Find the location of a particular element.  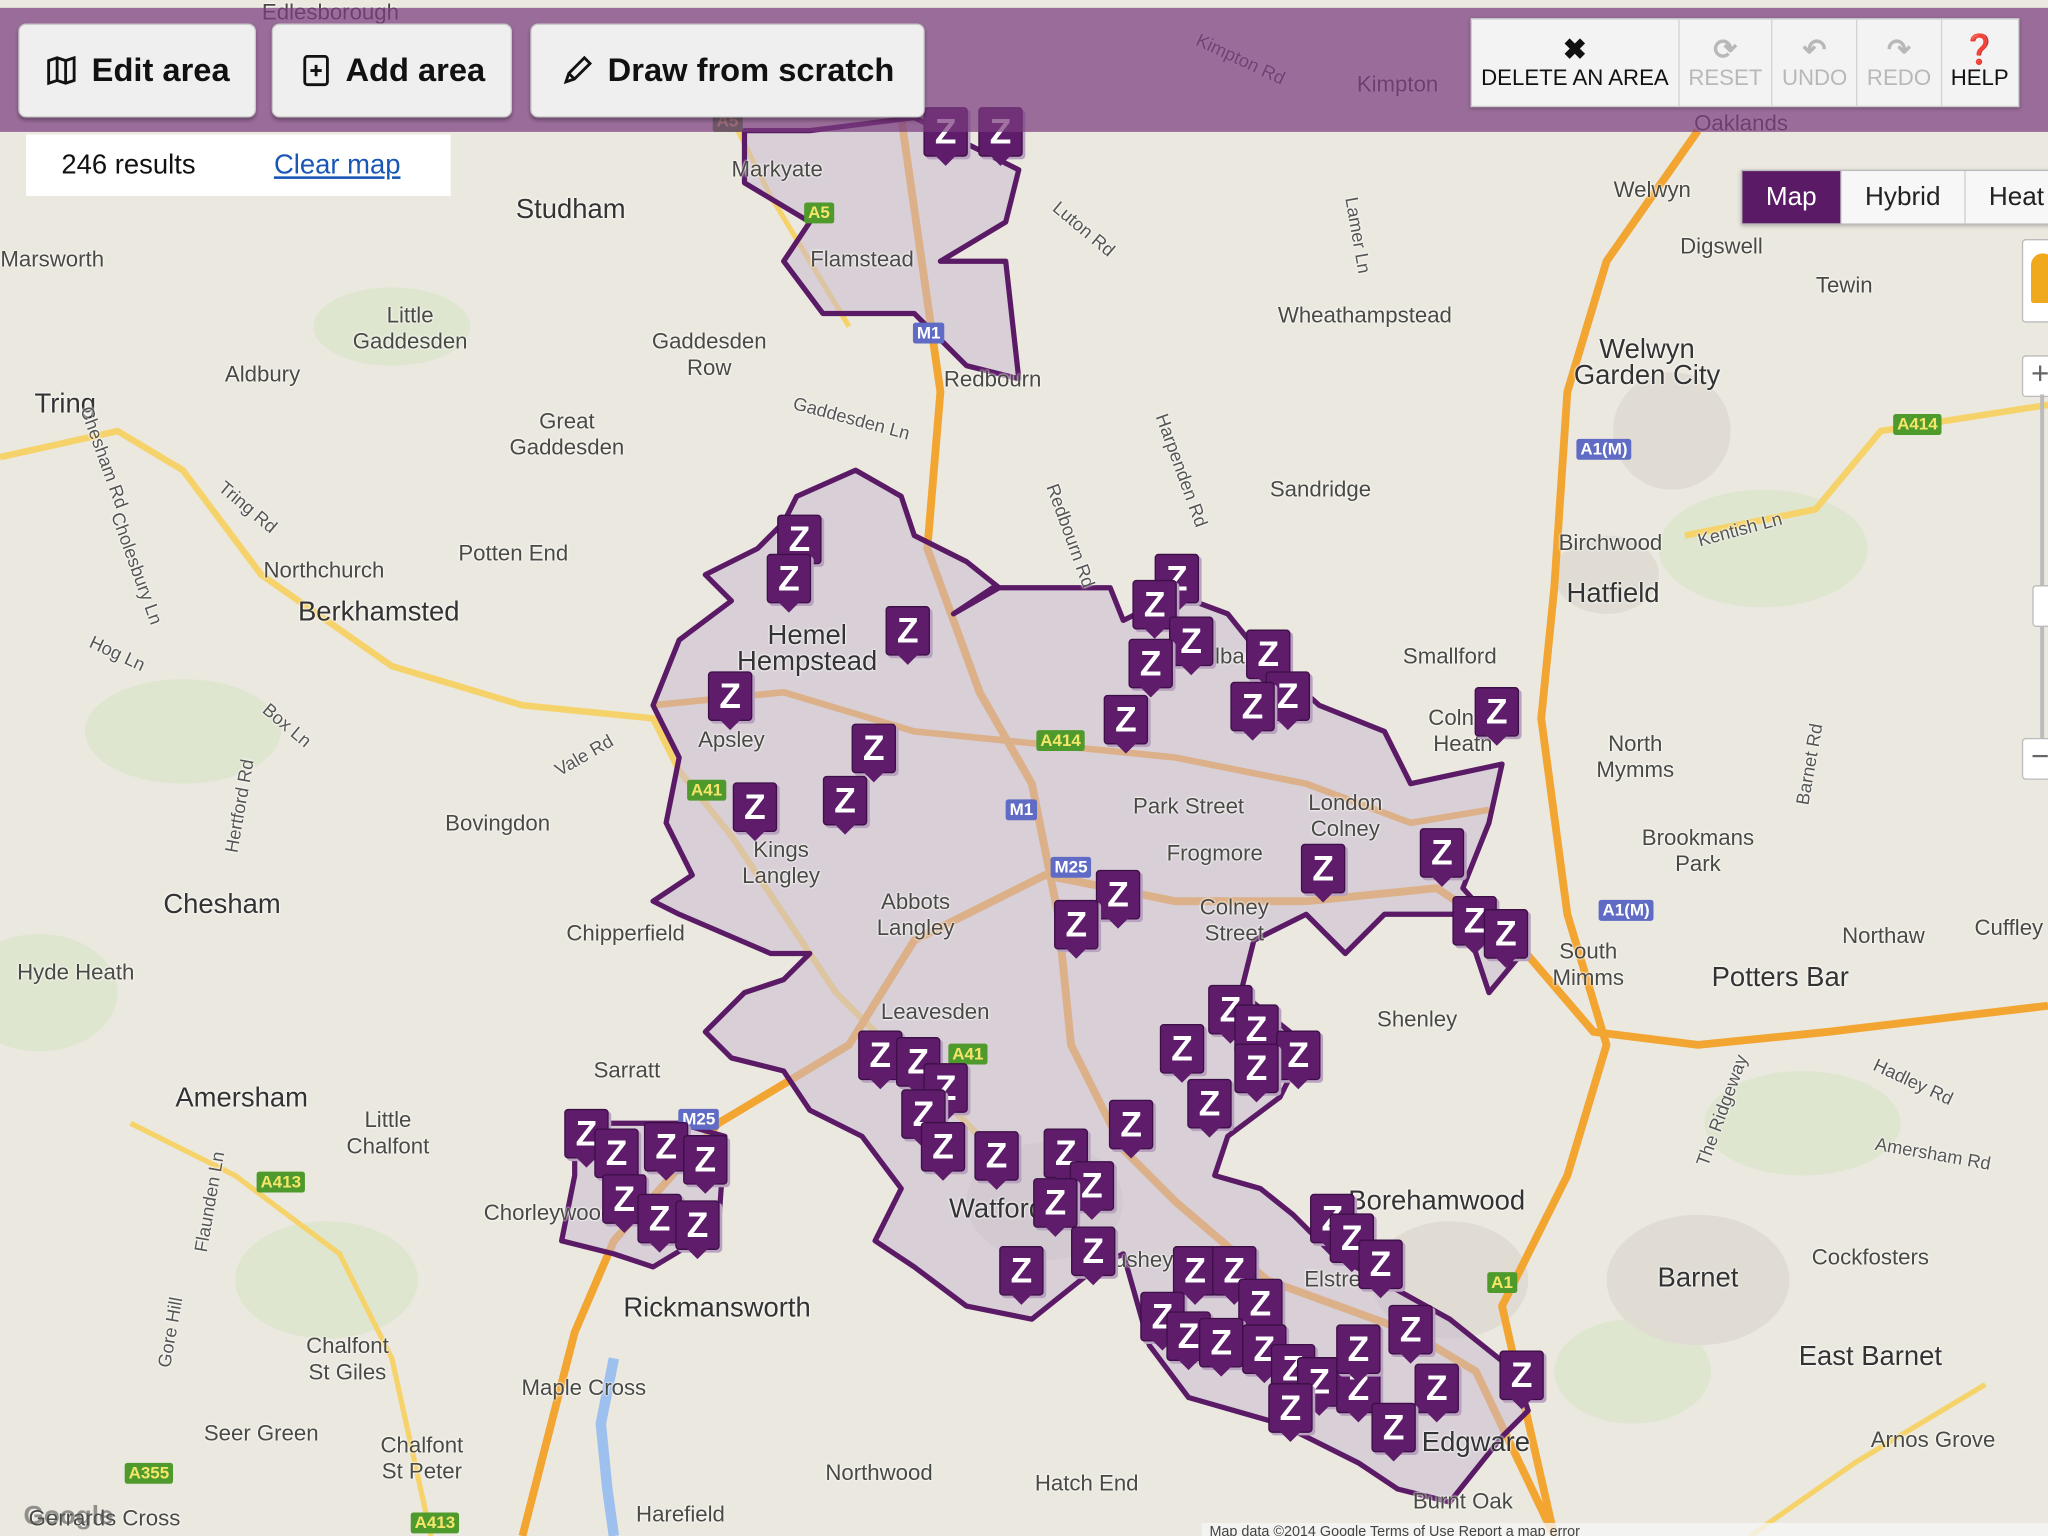

redo-button: ↷ REDO is located at coordinates (1900, 62).